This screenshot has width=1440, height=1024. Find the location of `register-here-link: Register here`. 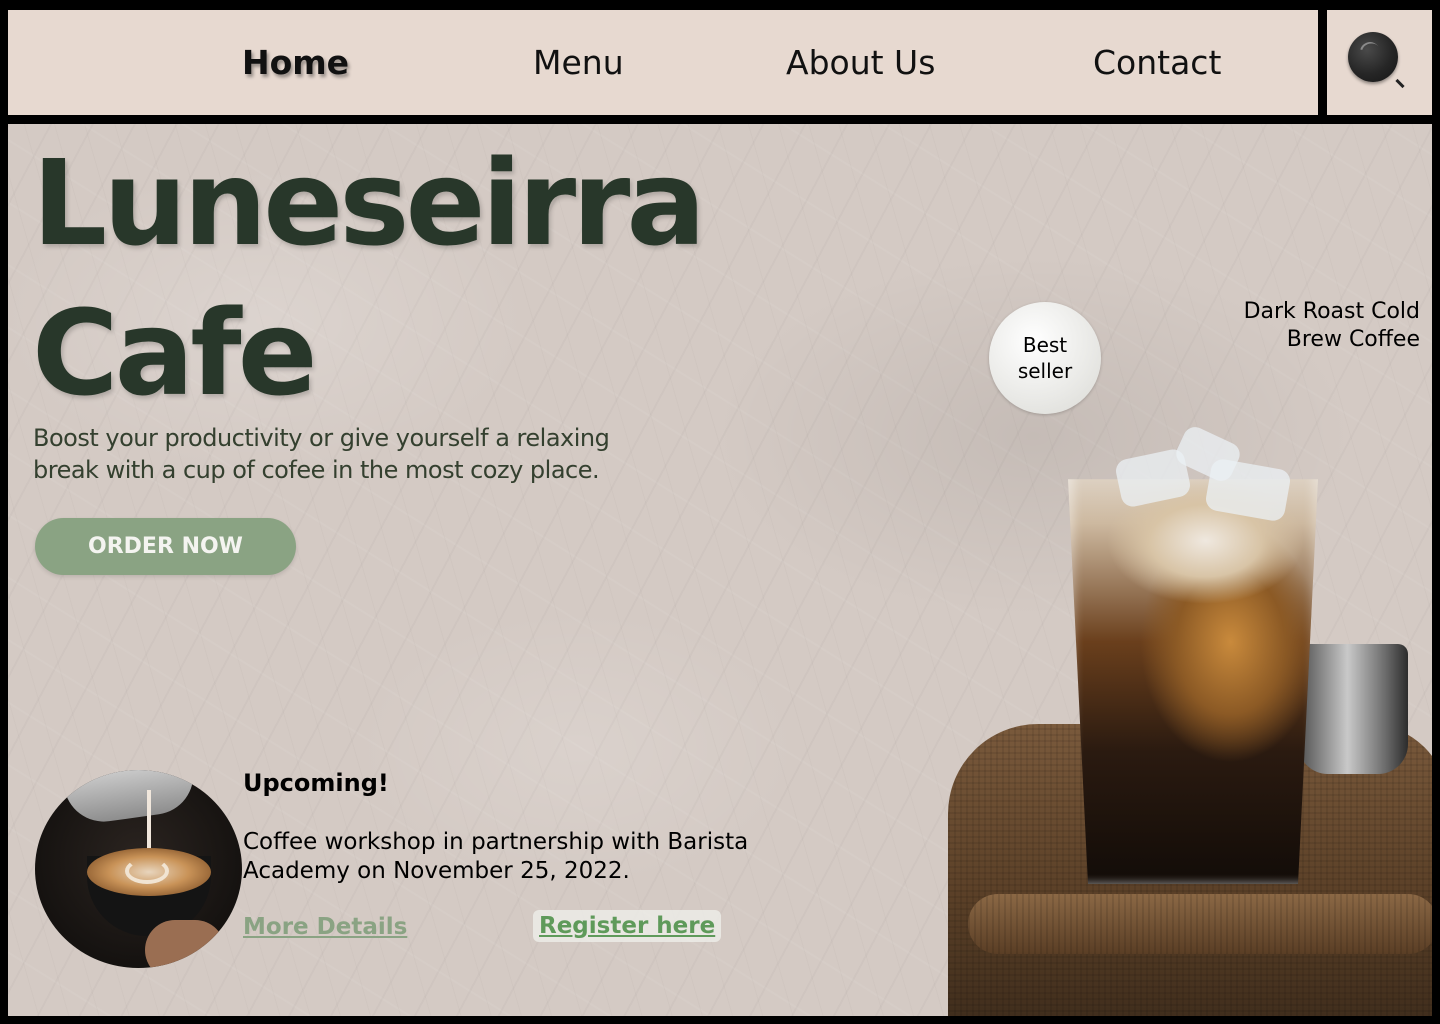

register-here-link: Register here is located at coordinates (627, 926).